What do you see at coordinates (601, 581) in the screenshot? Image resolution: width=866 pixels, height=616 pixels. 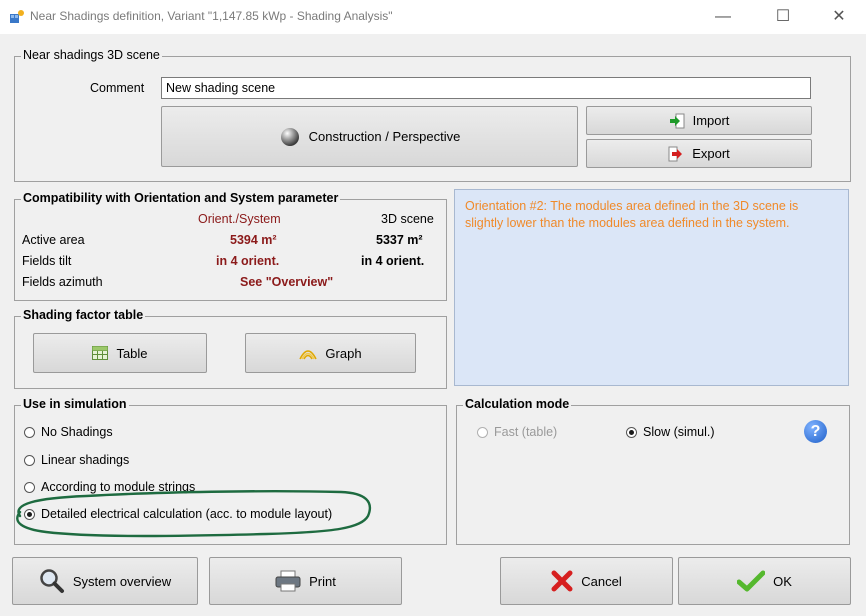 I see `cancel-label: Cancel` at bounding box center [601, 581].